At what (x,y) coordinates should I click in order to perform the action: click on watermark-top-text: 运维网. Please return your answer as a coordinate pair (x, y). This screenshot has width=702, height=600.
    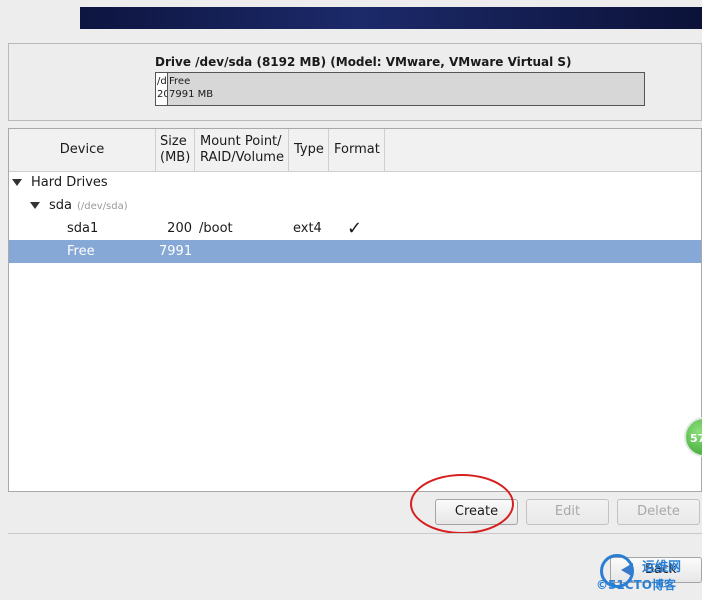
    Looking at the image, I should click on (662, 567).